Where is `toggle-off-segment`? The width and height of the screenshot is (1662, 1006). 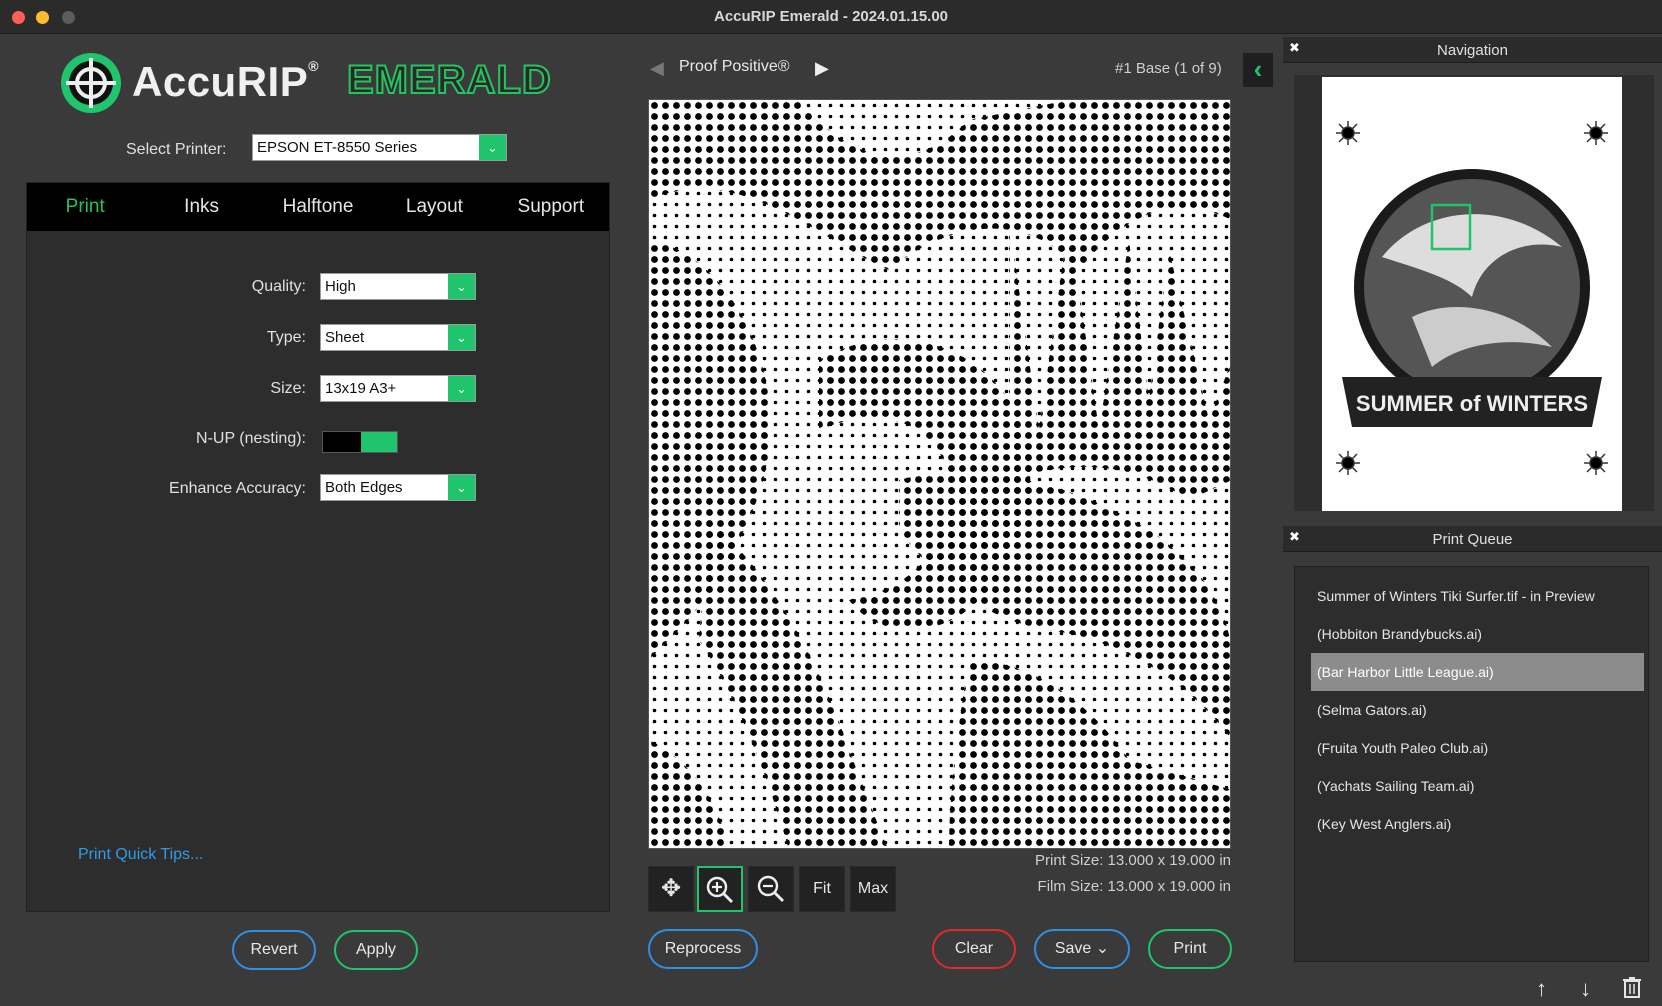 toggle-off-segment is located at coordinates (342, 442).